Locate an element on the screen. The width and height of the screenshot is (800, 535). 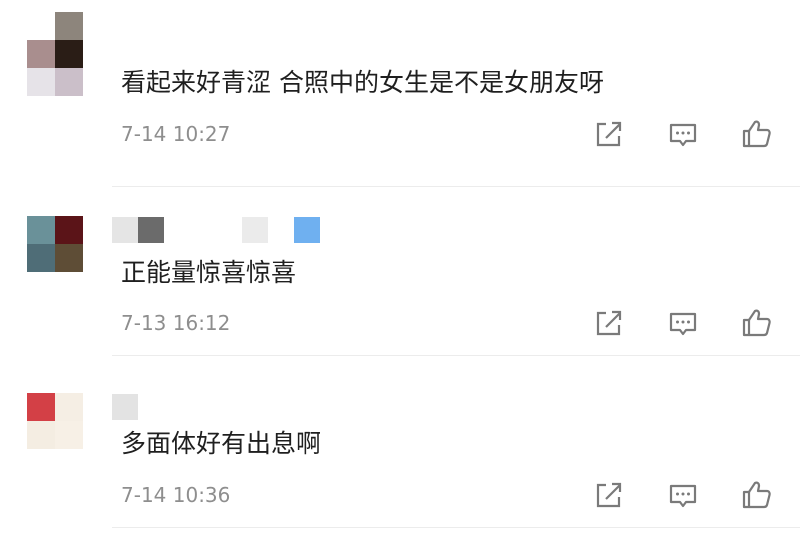
comment-timestamp: 7-14 10:27 is located at coordinates (176, 134).